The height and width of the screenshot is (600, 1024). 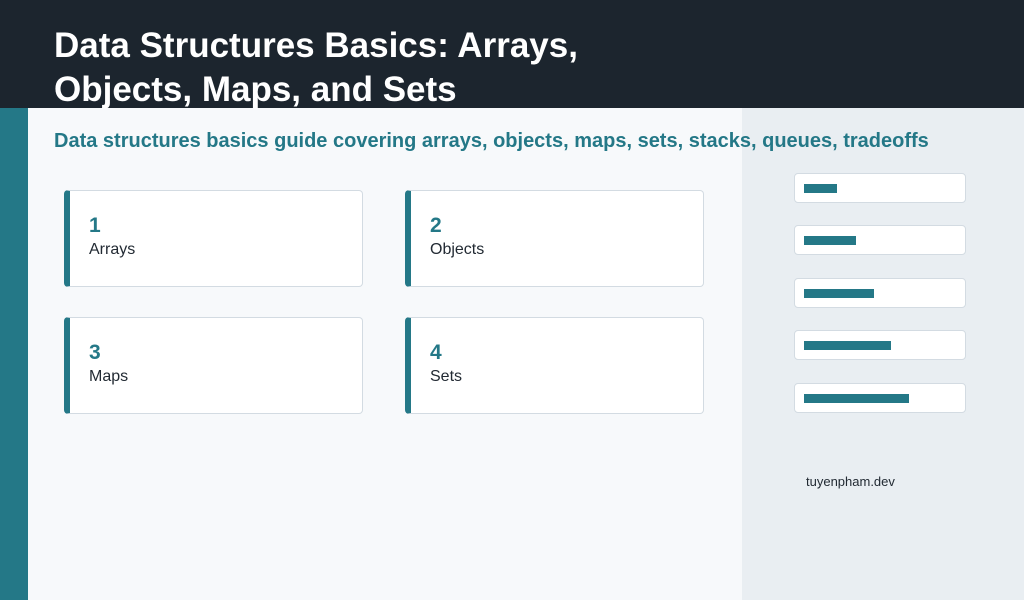 I want to click on card-maps: 3 Maps, so click(x=213, y=365).